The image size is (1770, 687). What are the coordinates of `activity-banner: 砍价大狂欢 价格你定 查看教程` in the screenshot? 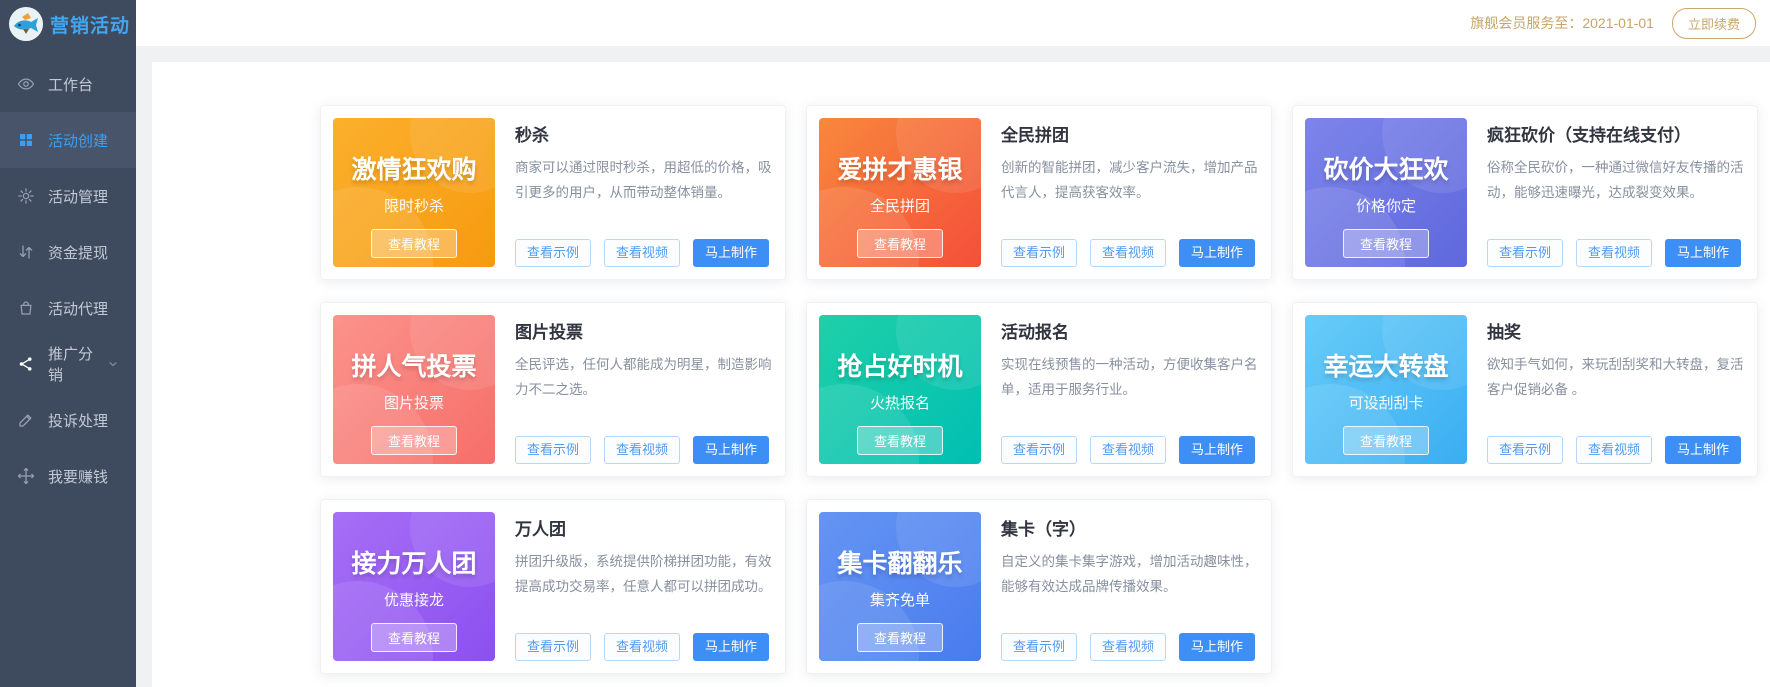 It's located at (1386, 192).